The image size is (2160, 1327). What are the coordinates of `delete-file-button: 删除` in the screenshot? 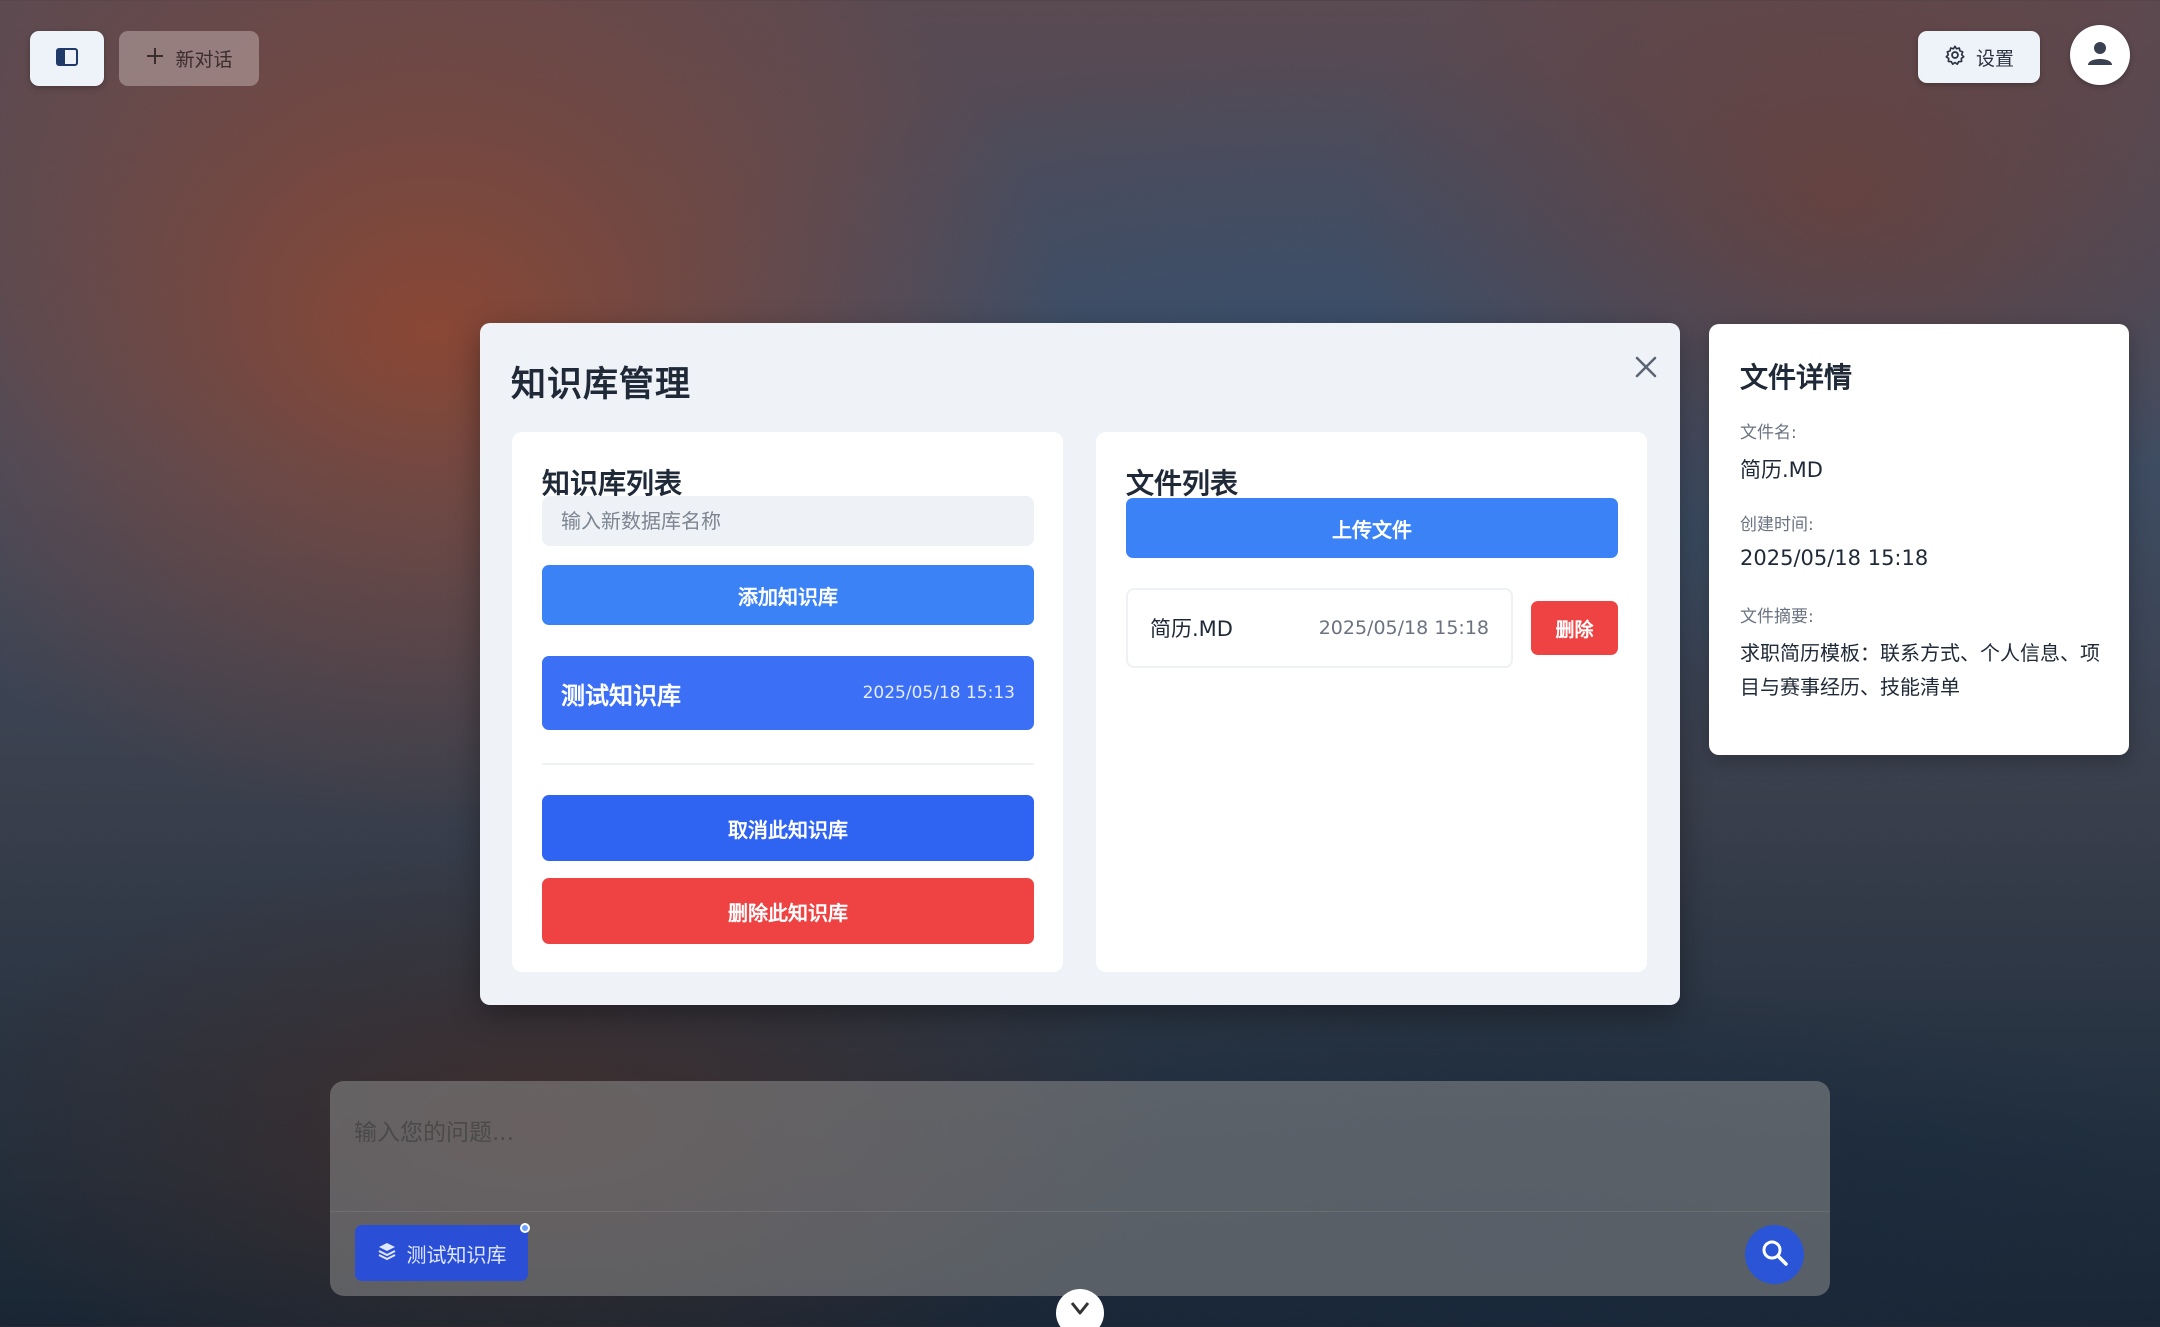 It's located at (1574, 628).